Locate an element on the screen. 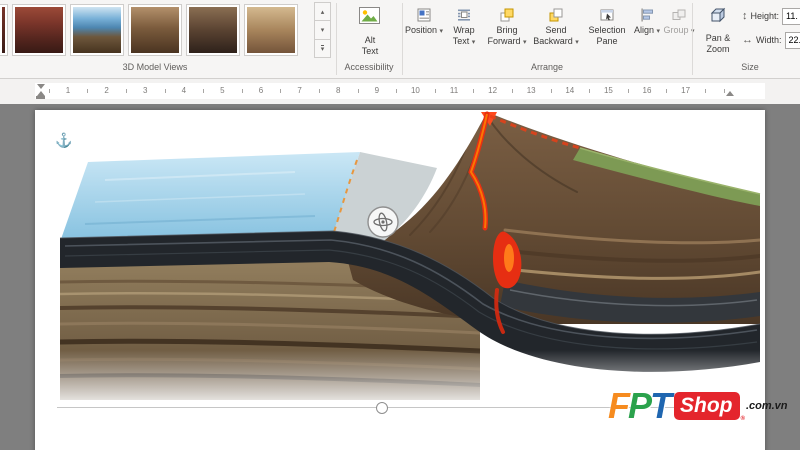 Image resolution: width=800 pixels, height=450 pixels. width-label: Width: is located at coordinates (769, 40).